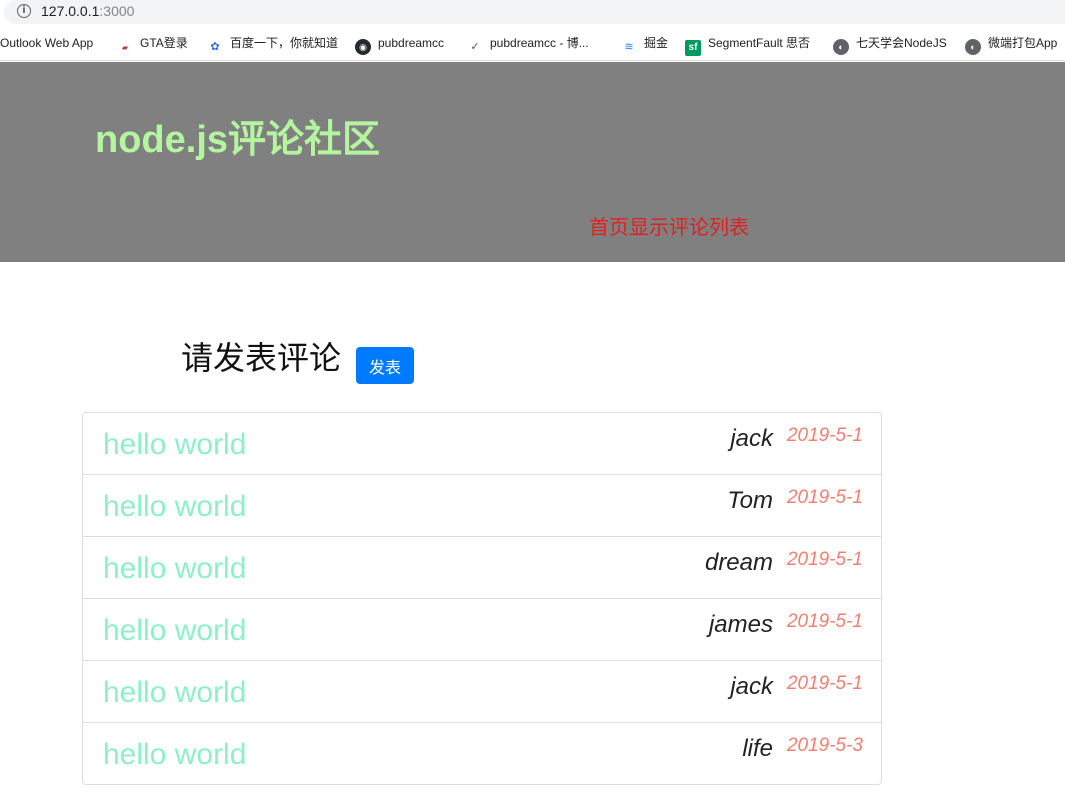 The width and height of the screenshot is (1065, 812). I want to click on bookmark-packapp: ◐ 微端打包App, so click(1011, 44).